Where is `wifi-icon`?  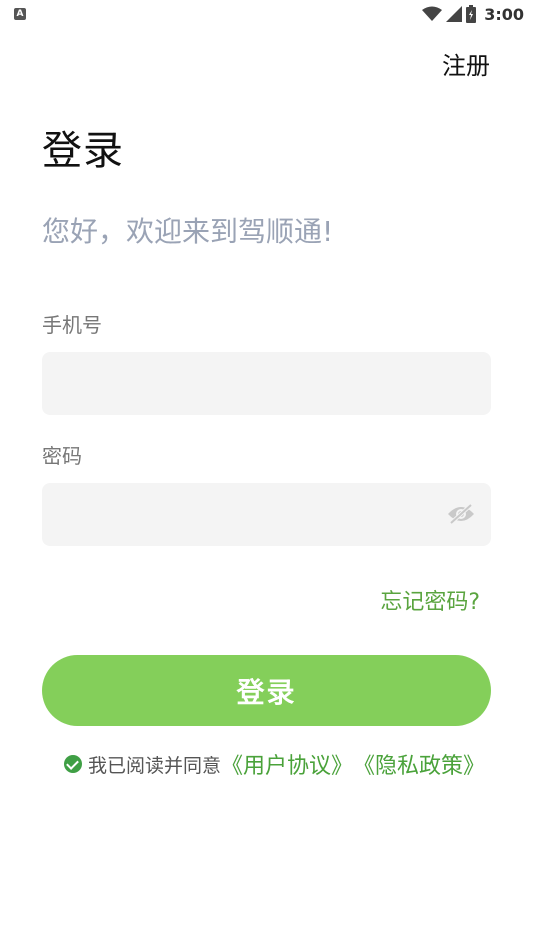
wifi-icon is located at coordinates (432, 13).